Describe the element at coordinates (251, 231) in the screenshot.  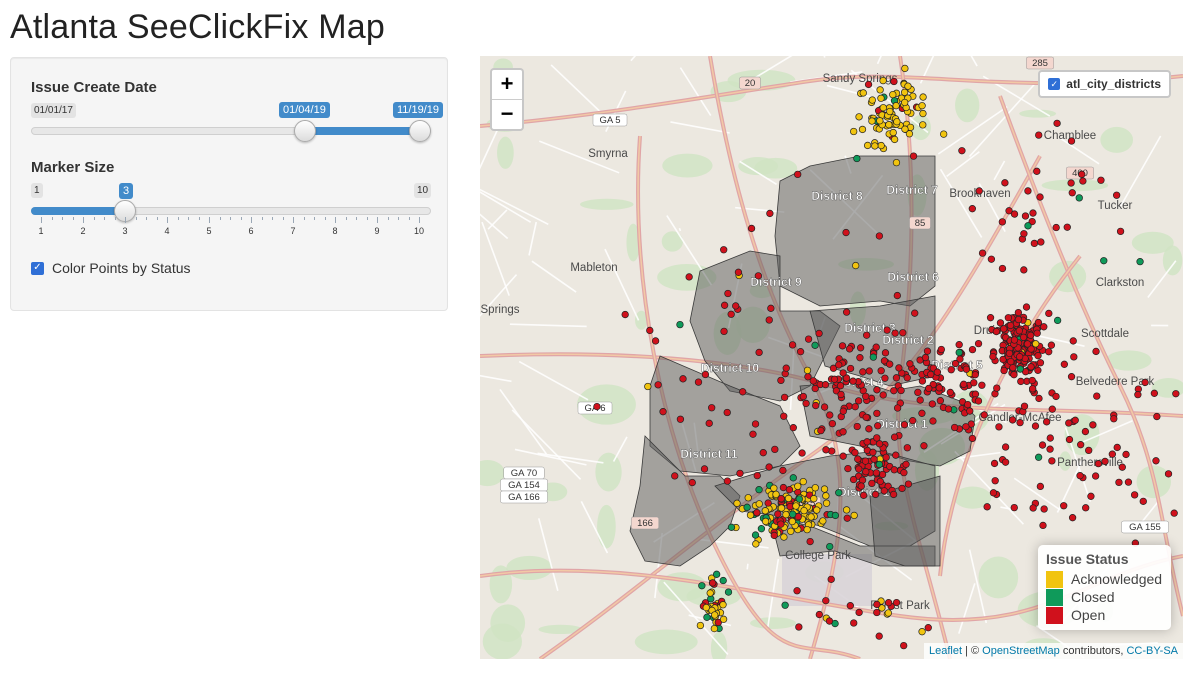
I see `slider-tick-label: 6` at that location.